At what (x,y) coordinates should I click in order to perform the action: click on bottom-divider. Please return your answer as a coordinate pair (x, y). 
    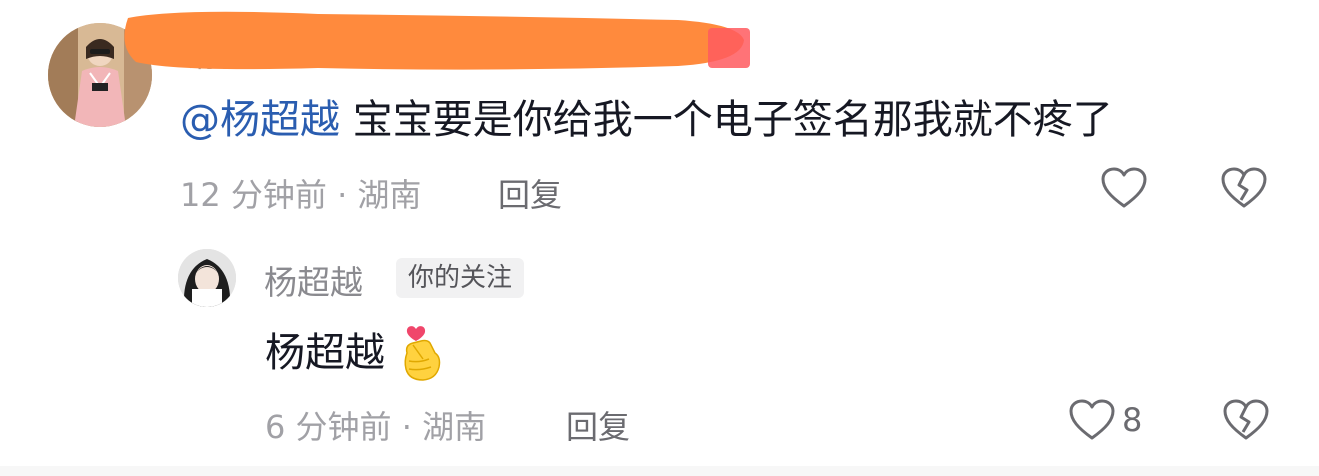
    Looking at the image, I should click on (659, 471).